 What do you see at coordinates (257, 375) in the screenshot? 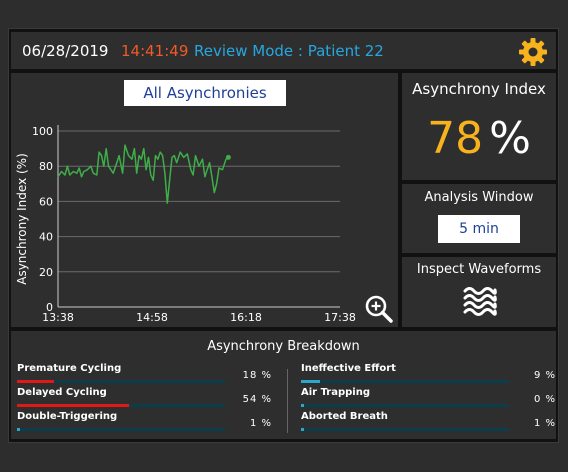
I see `breakdown-value: 18 %` at bounding box center [257, 375].